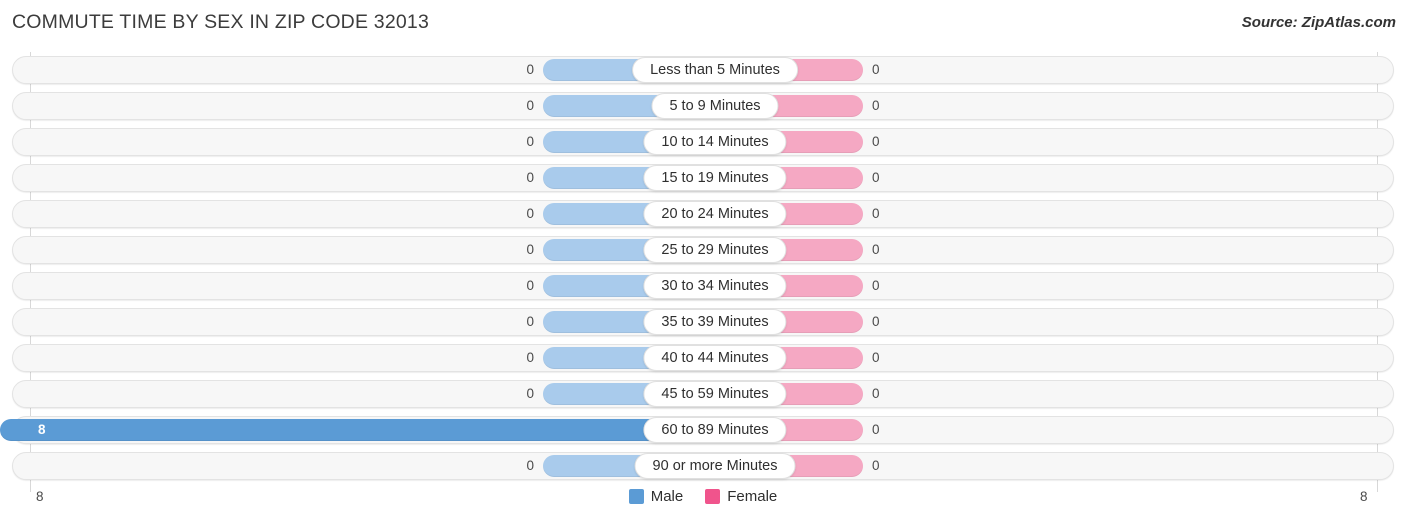 The height and width of the screenshot is (523, 1406). What do you see at coordinates (715, 286) in the screenshot?
I see `category-label-pill: 30 to 34 Minutes` at bounding box center [715, 286].